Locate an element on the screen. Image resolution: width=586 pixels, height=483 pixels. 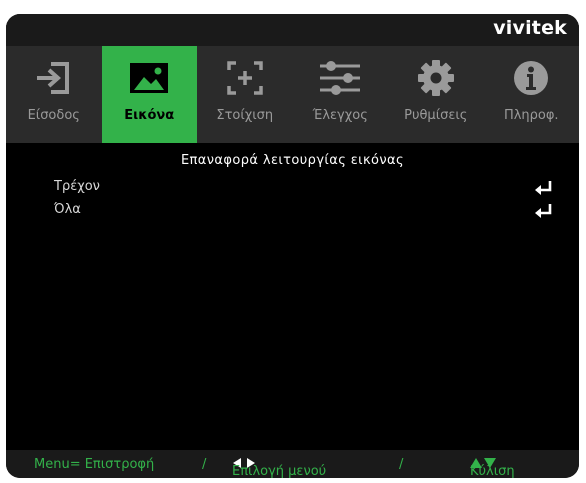
tab-control: Έλεγχος is located at coordinates (341, 94).